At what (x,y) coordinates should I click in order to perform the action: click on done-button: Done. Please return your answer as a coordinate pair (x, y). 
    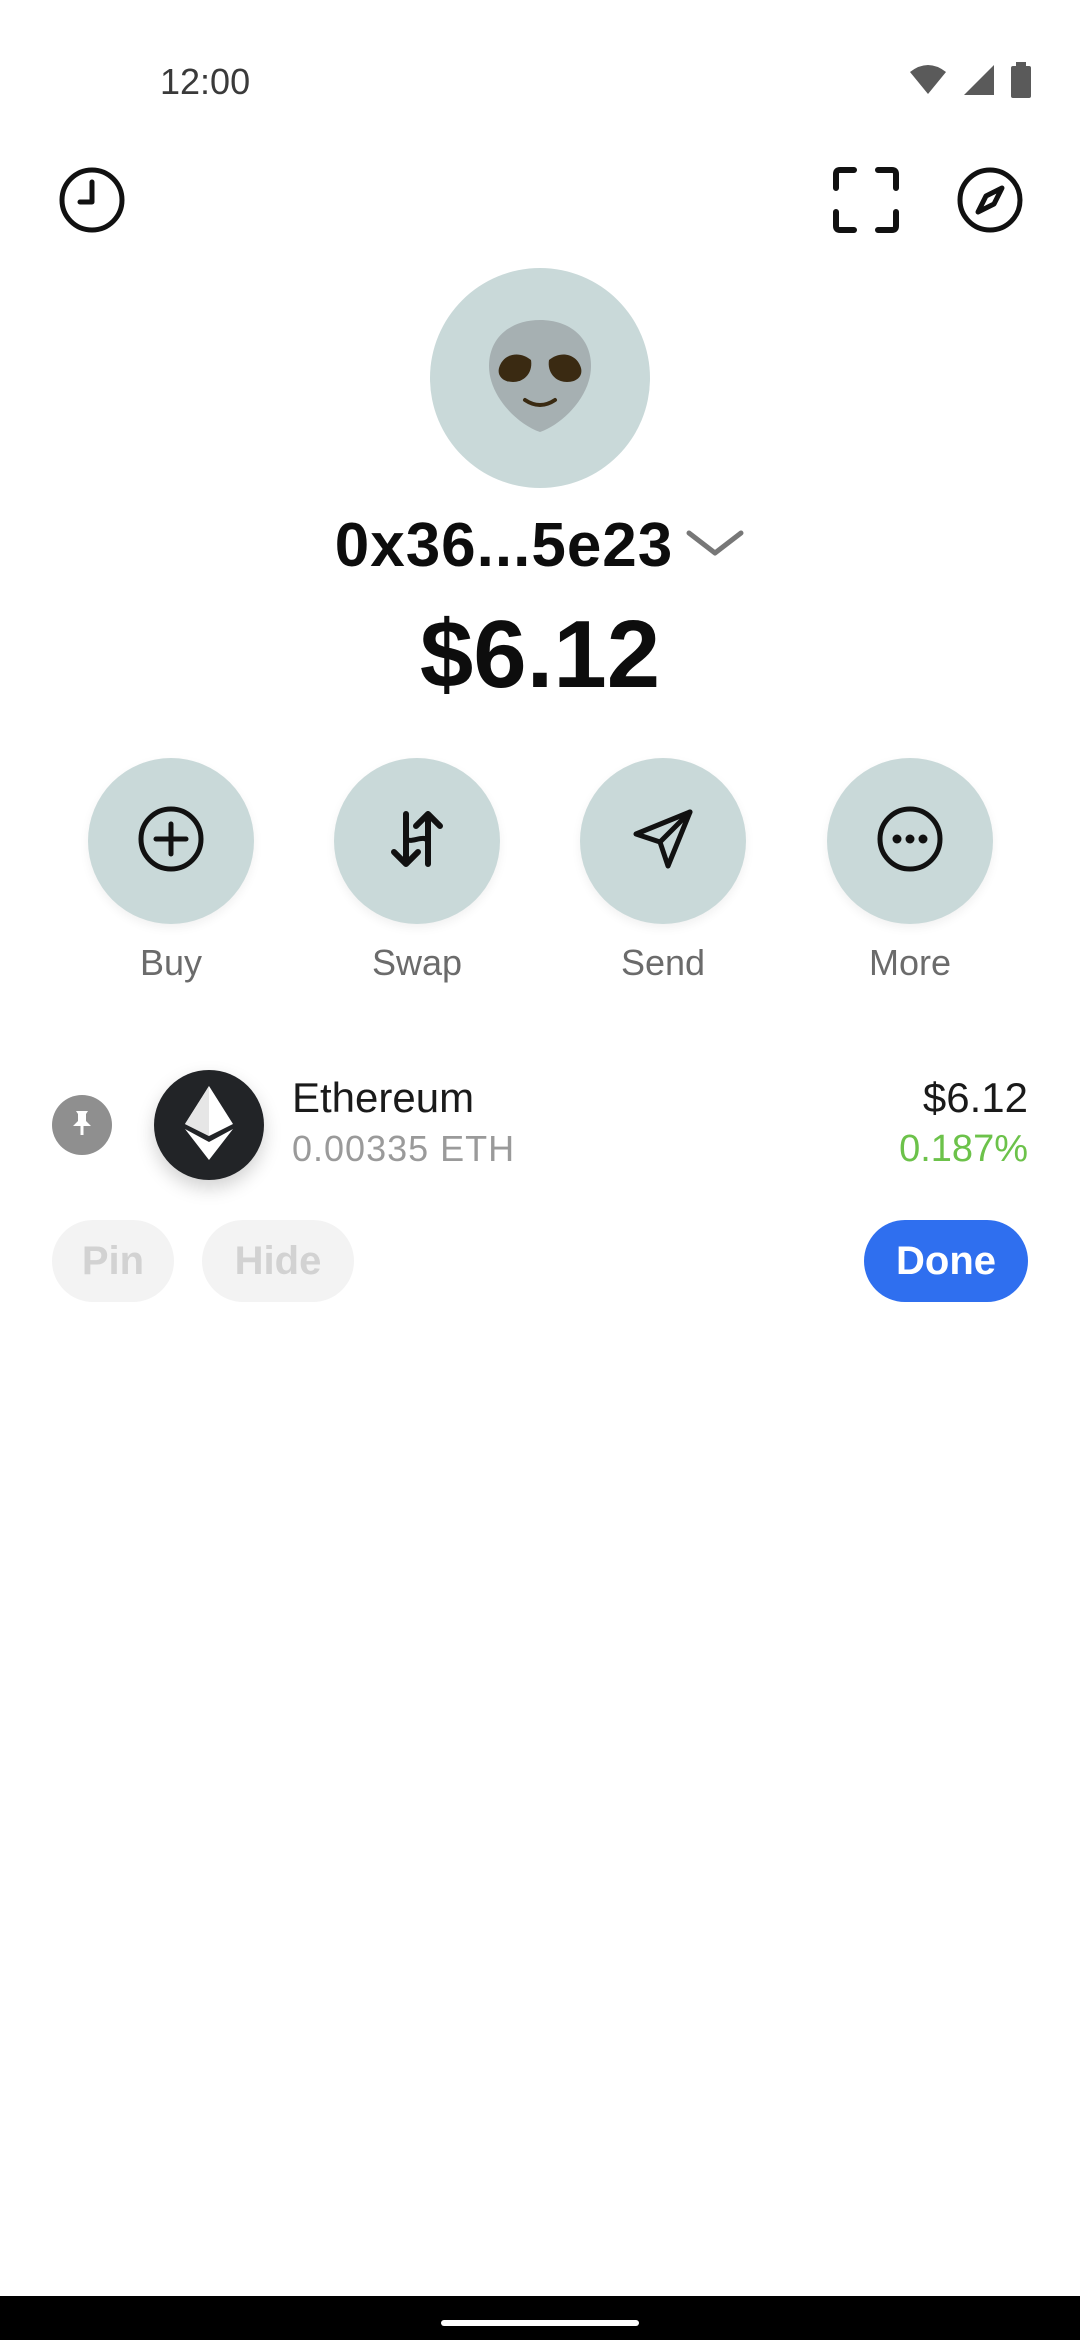
    Looking at the image, I should click on (946, 1261).